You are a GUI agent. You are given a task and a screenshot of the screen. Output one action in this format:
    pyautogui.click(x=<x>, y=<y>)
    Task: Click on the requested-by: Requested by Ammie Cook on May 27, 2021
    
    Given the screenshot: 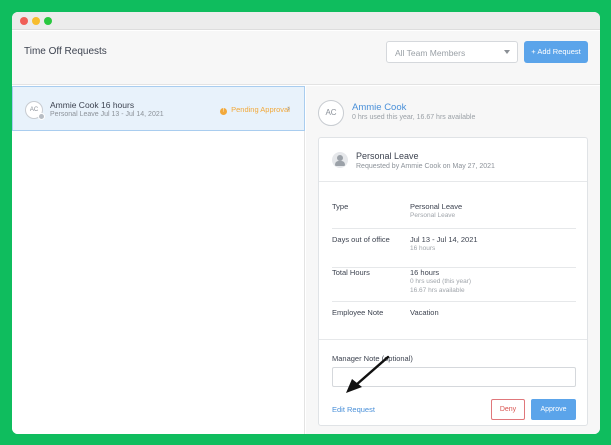 What is the action you would take?
    pyautogui.click(x=425, y=166)
    